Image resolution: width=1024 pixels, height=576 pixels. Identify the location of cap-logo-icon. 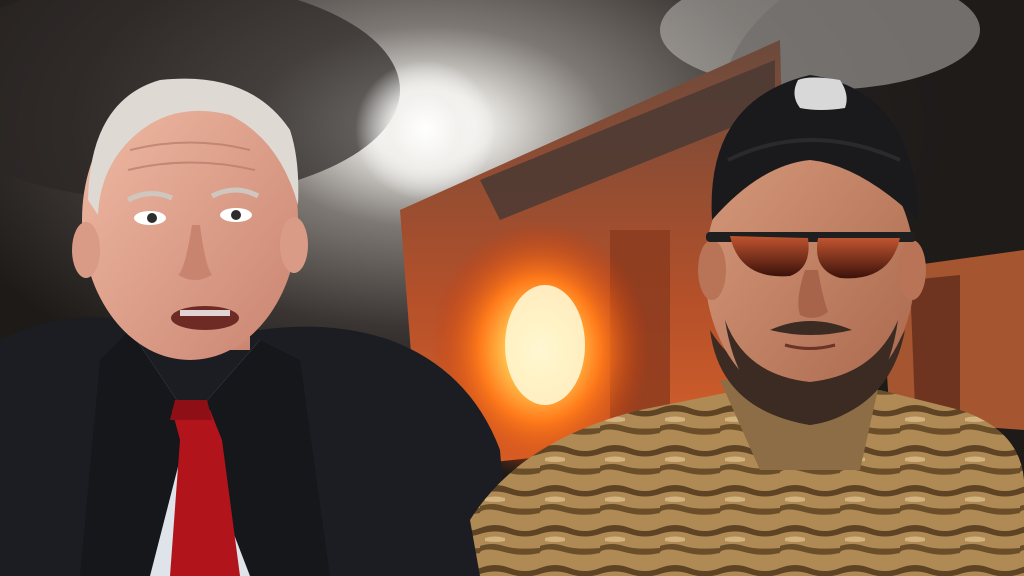
(820, 93).